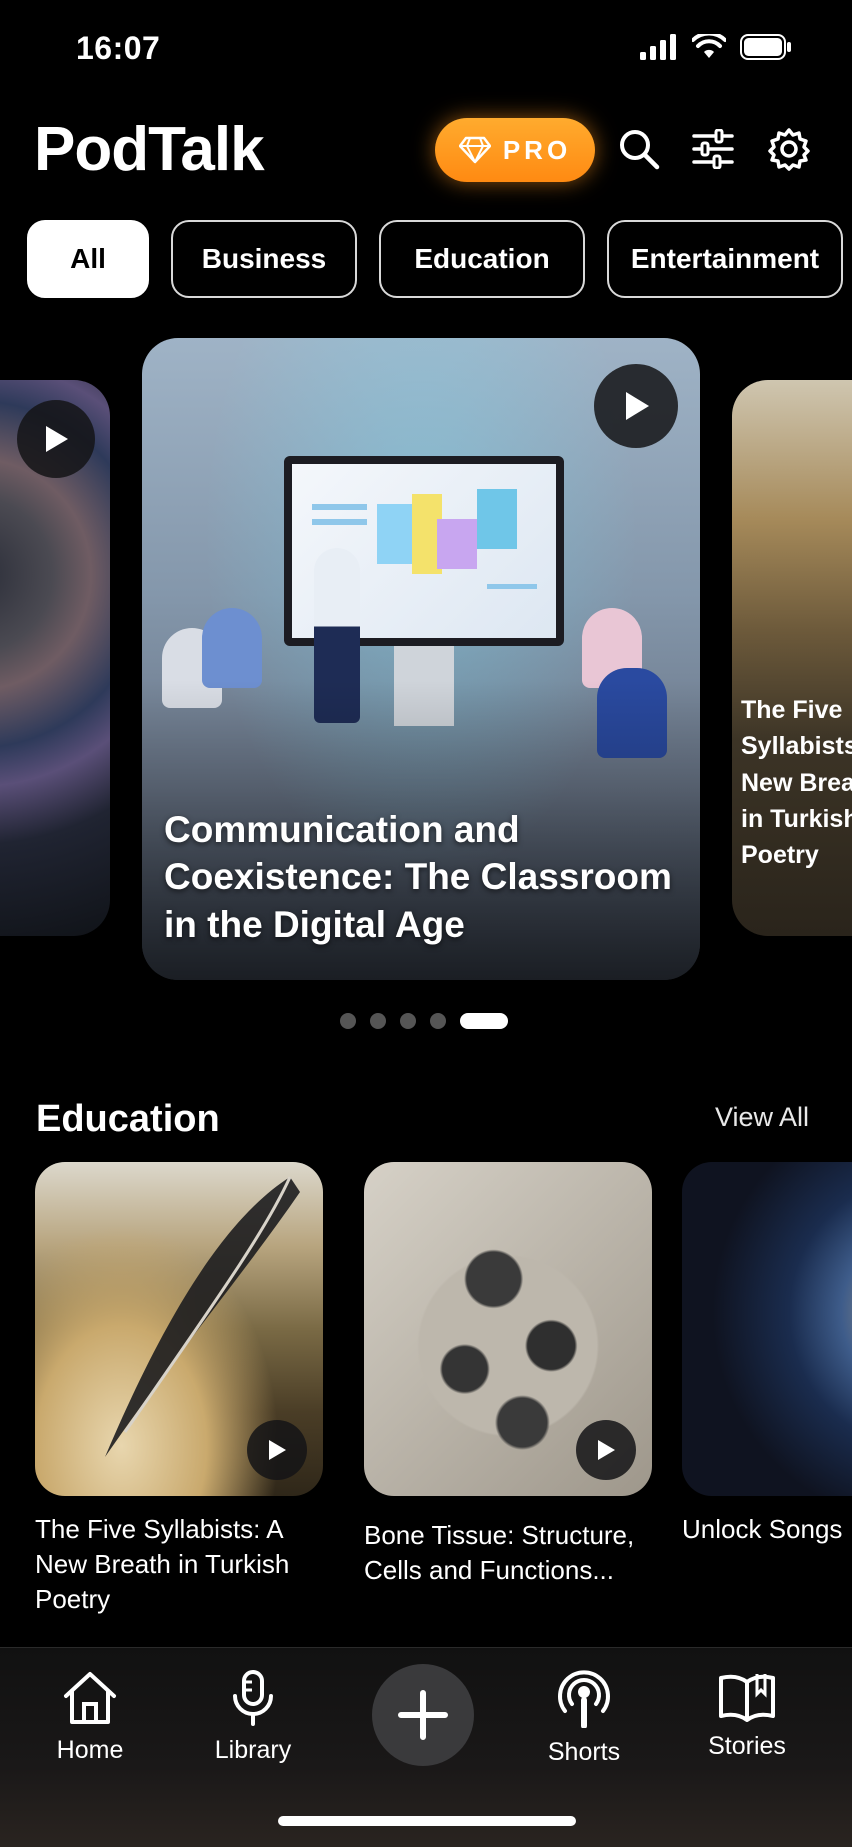  I want to click on chip-education: Education, so click(482, 259).